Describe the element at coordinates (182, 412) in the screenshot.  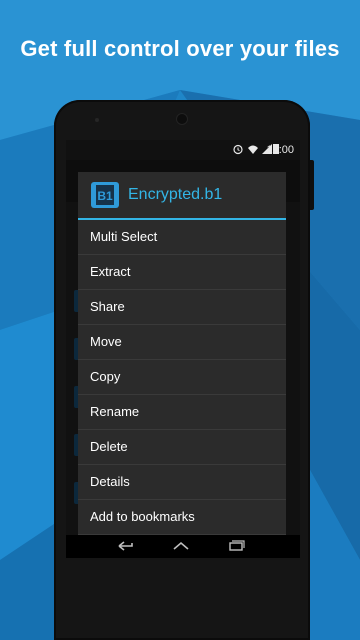
I see `menu-item-rename: Rename` at that location.